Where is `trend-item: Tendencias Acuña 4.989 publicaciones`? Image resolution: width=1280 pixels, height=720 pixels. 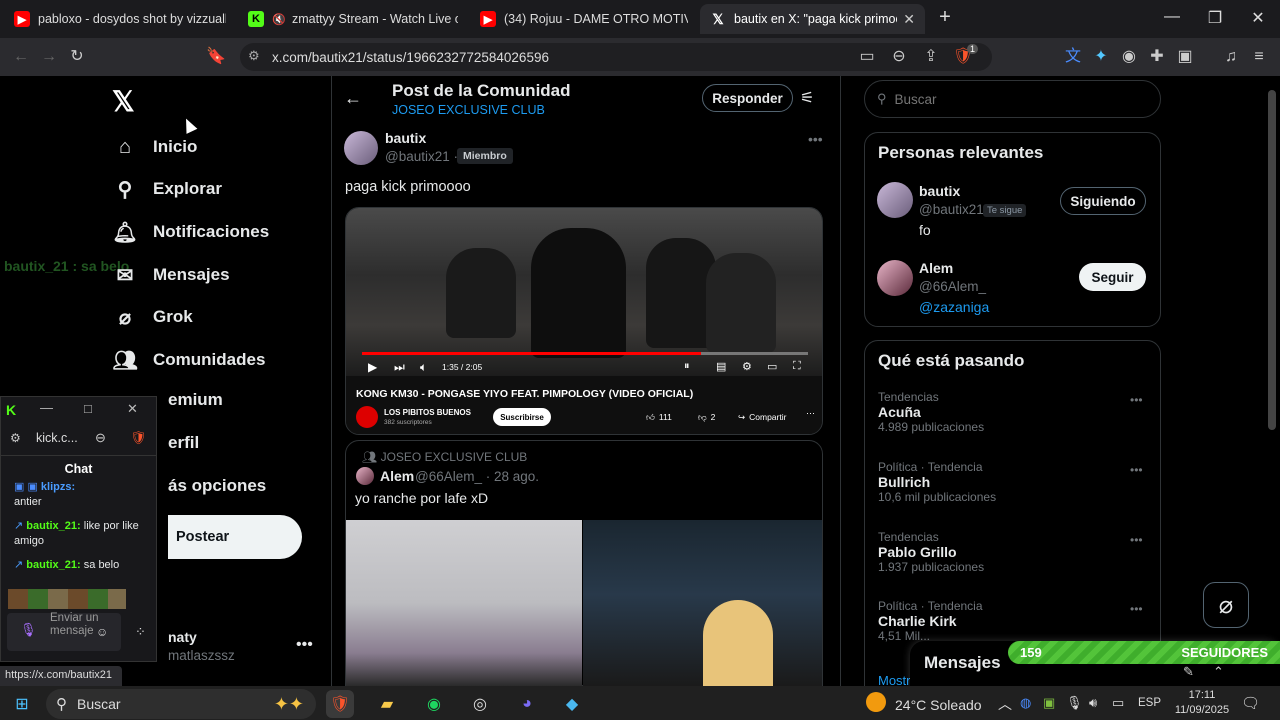
trend-item: Tendencias Acuña 4.989 publicaciones is located at coordinates (931, 412).